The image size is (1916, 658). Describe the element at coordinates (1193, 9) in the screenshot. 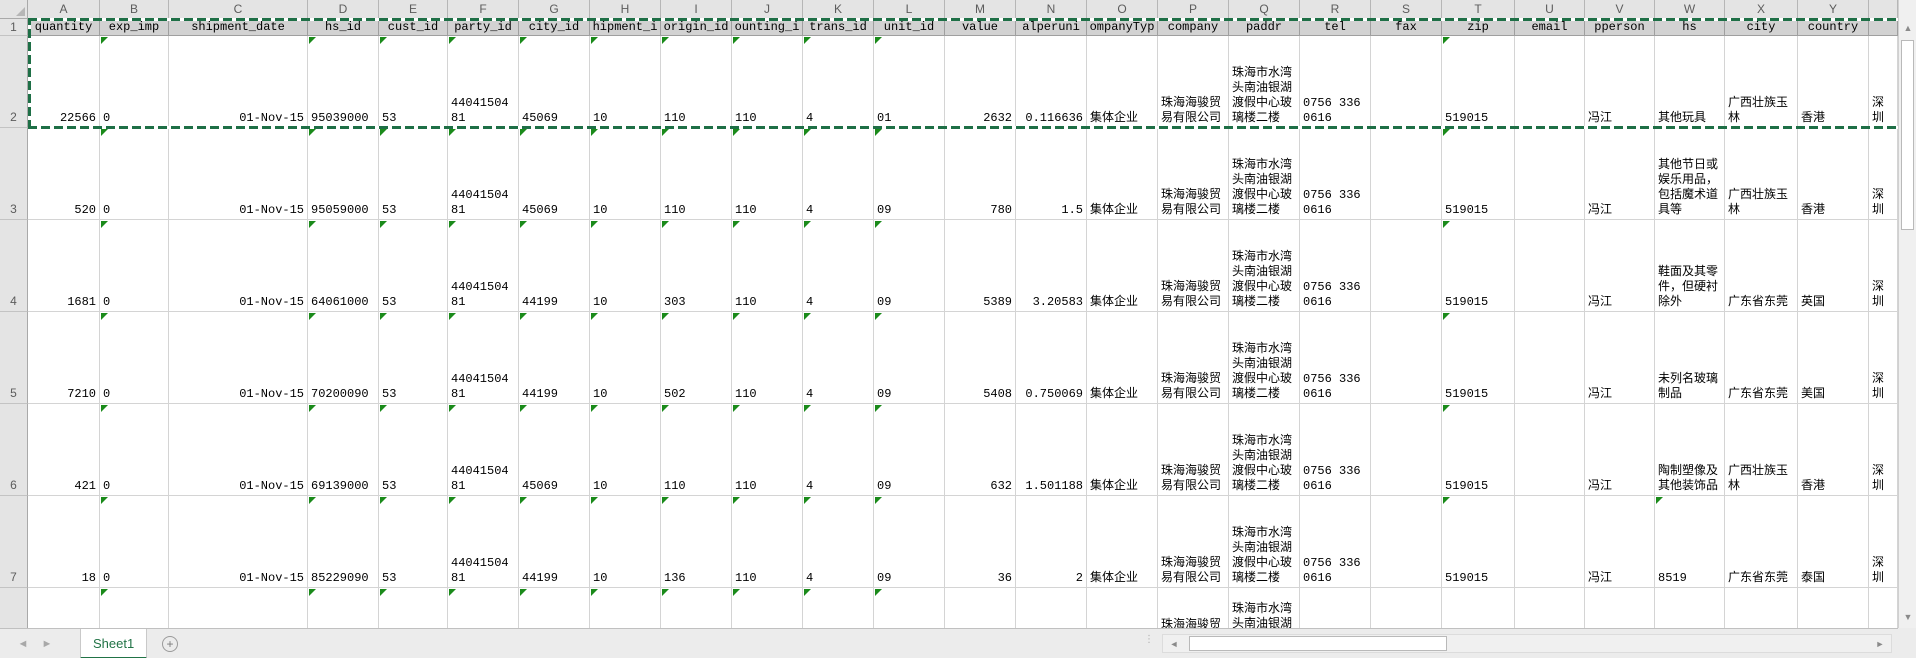

I see `column-header-P: P` at that location.